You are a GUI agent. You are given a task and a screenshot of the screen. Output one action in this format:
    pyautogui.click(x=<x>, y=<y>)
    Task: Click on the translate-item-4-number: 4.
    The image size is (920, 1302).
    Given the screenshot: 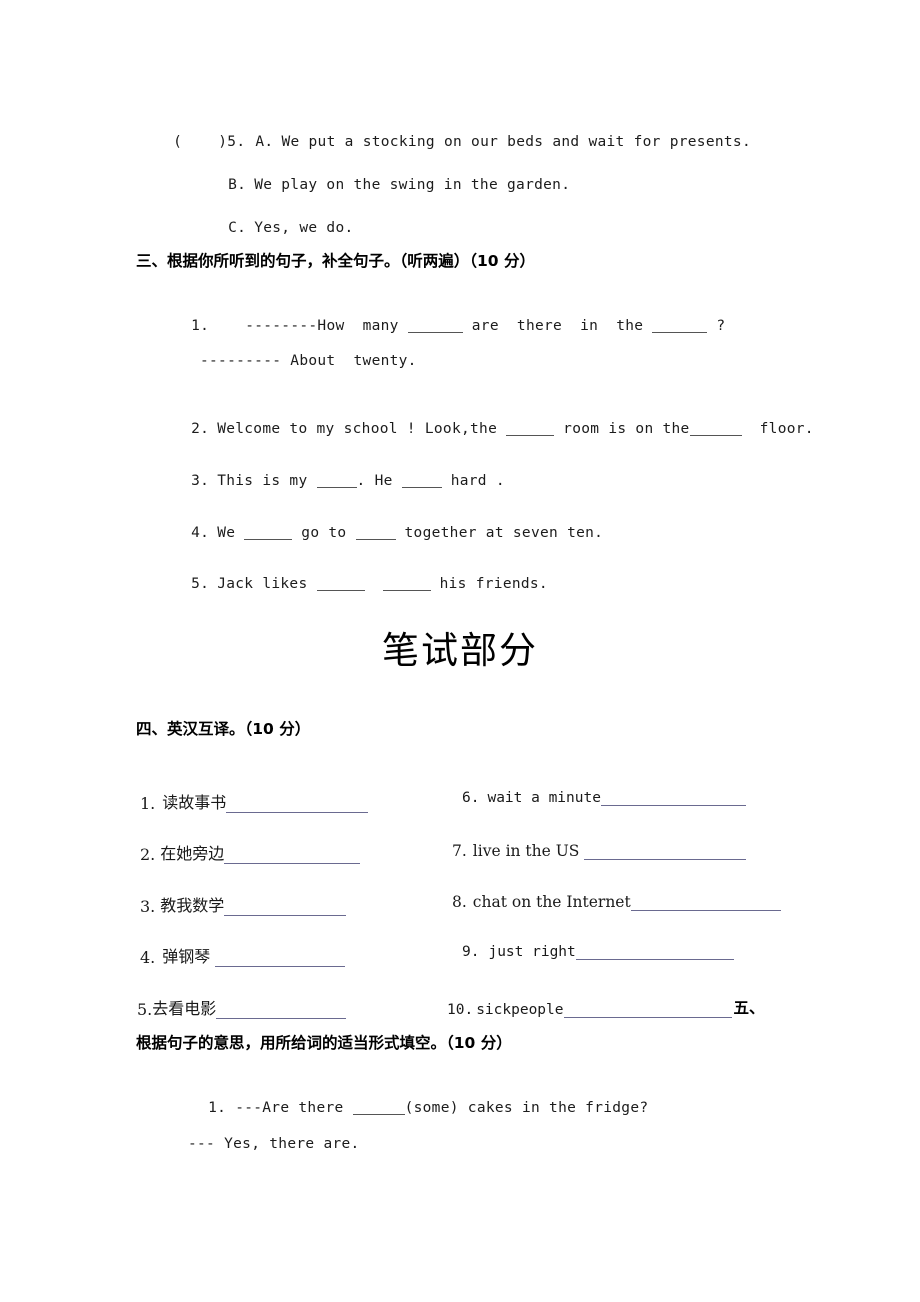 What is the action you would take?
    pyautogui.click(x=148, y=957)
    